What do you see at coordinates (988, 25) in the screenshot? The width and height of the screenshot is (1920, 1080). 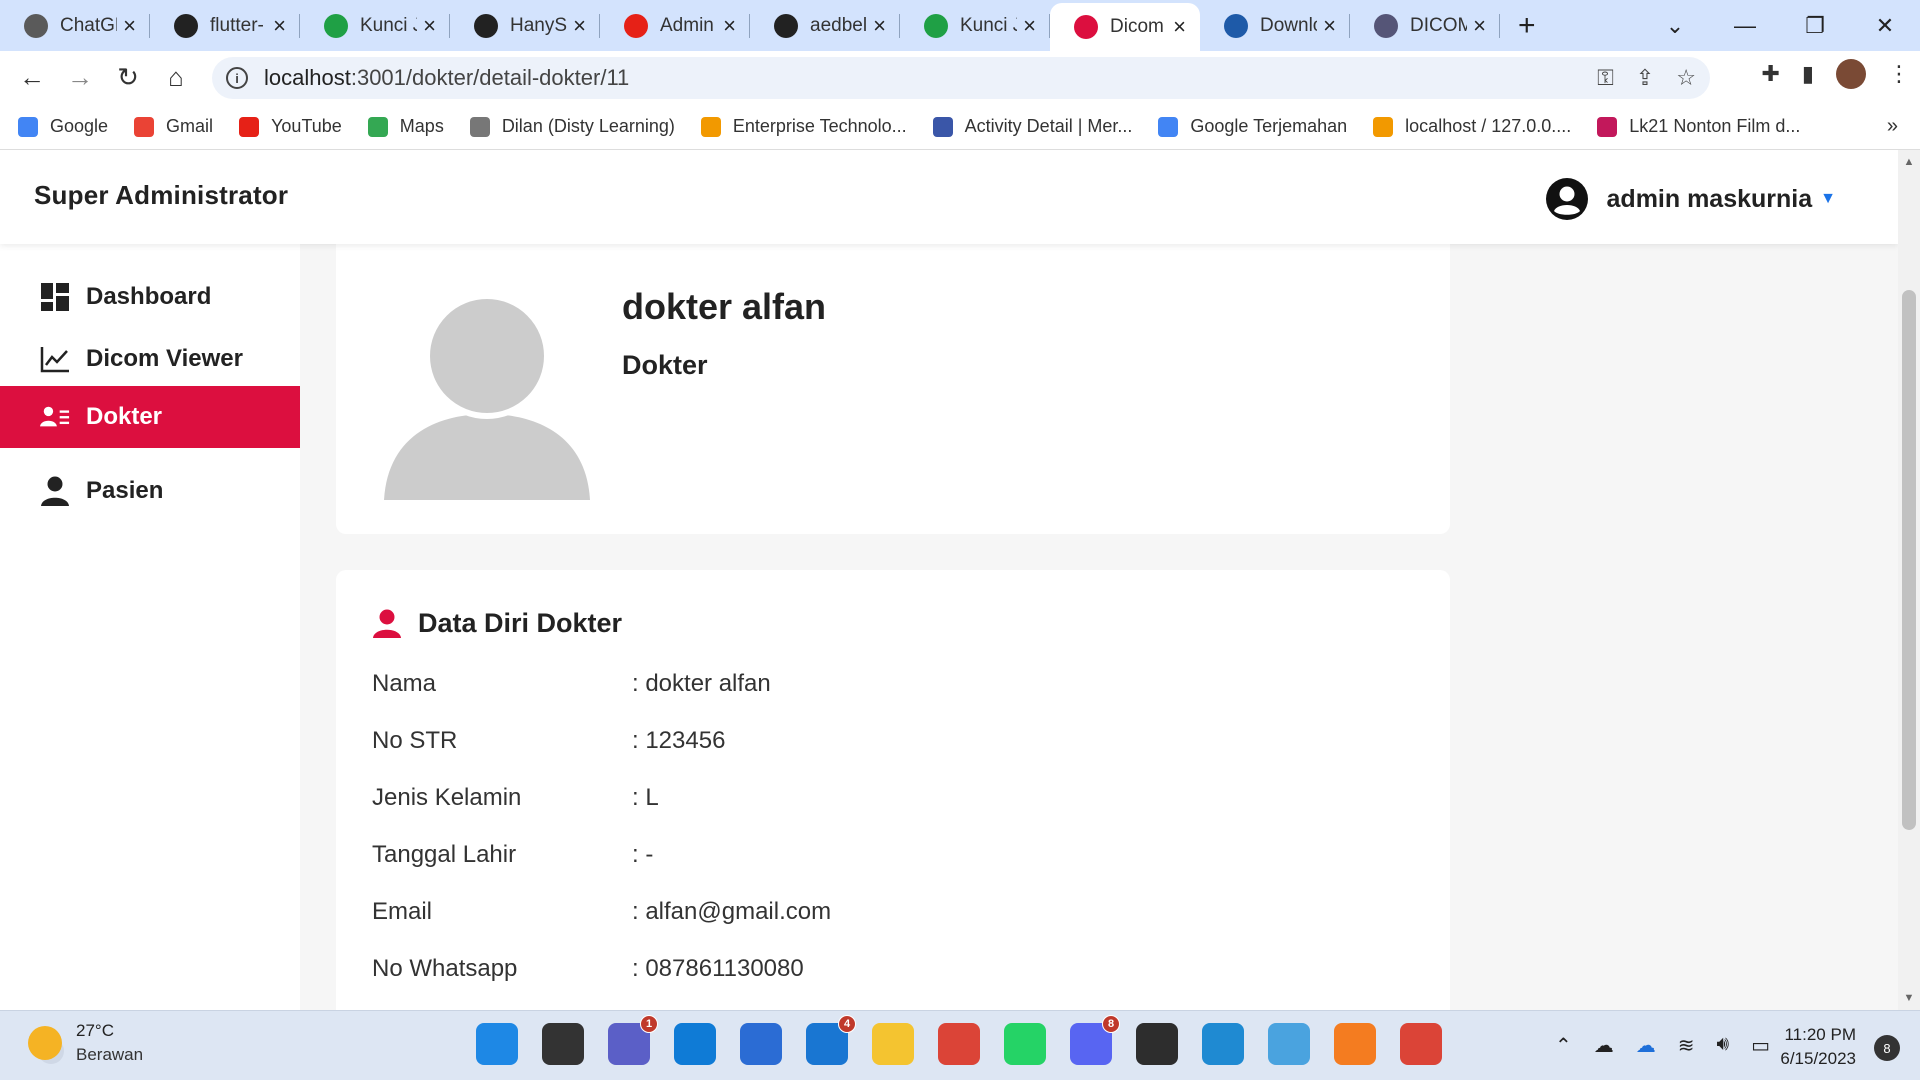 I see `tab-title: Kunci Jawaban` at bounding box center [988, 25].